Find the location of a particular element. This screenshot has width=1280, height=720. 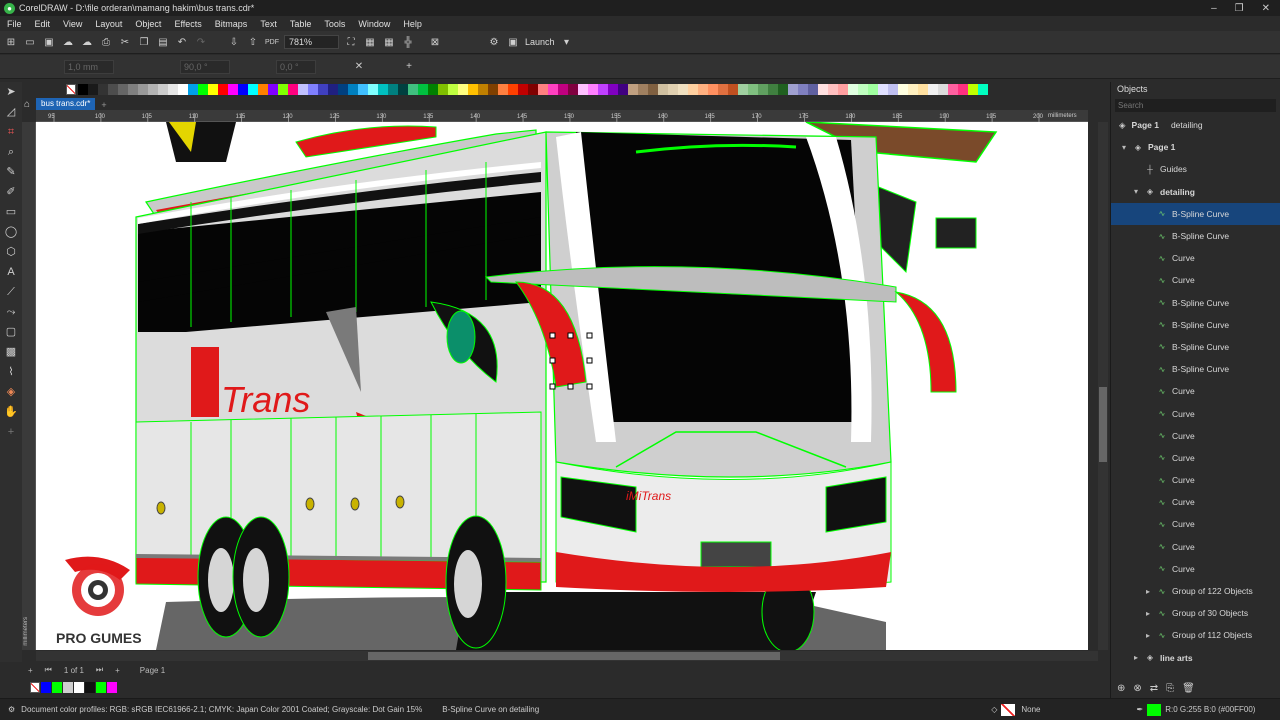

no-color-swatch is located at coordinates (71, 89).